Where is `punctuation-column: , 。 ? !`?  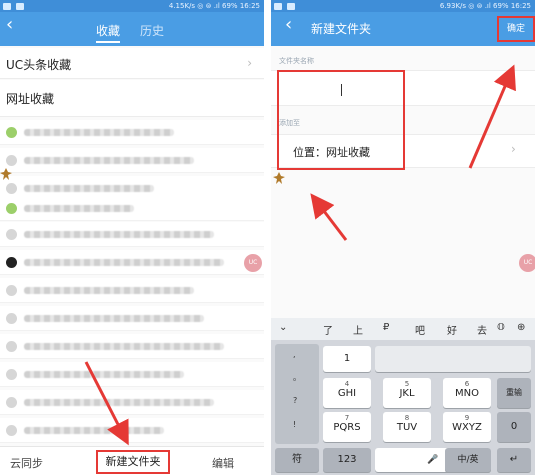
punctuation-column: , 。 ? ! is located at coordinates (297, 394).